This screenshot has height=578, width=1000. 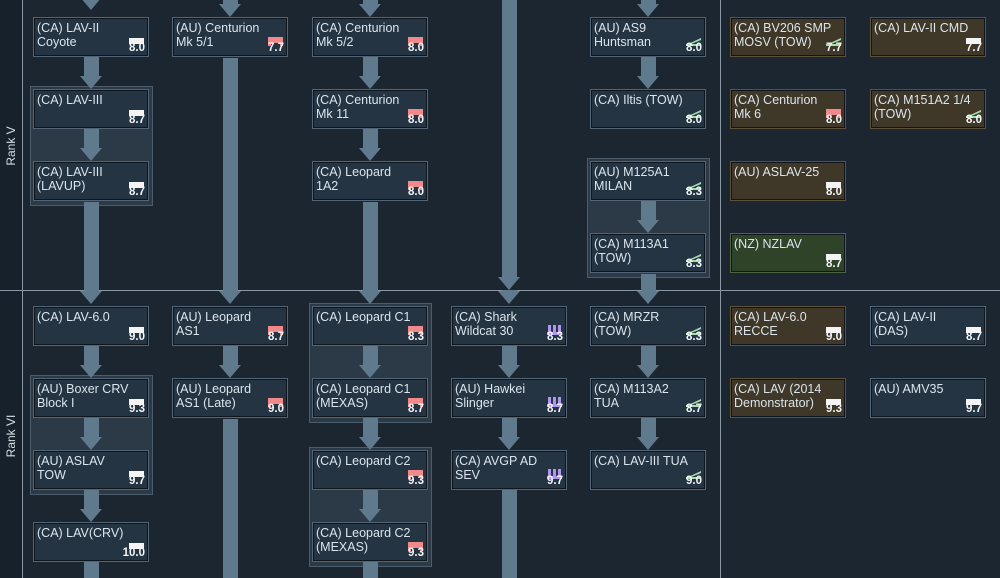 I want to click on vehicle-card: (AU) Hawkei Slinger 8.7, so click(x=509, y=398).